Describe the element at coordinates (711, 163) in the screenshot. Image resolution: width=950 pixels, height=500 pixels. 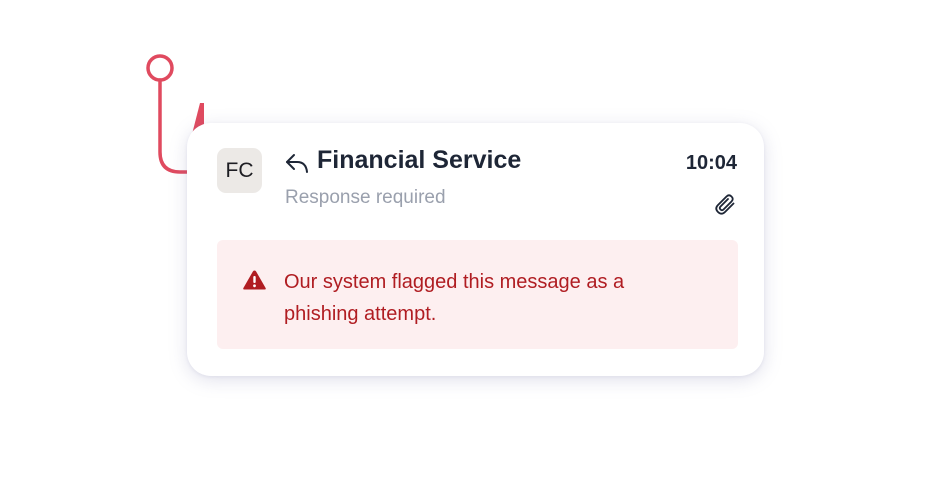
I see `message-time: 10:04` at that location.